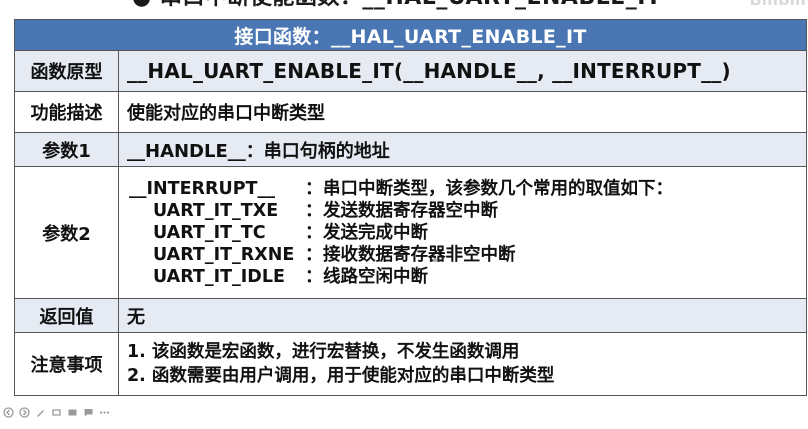 This screenshot has height=429, width=808. I want to click on row-value-return: 无, so click(462, 315).